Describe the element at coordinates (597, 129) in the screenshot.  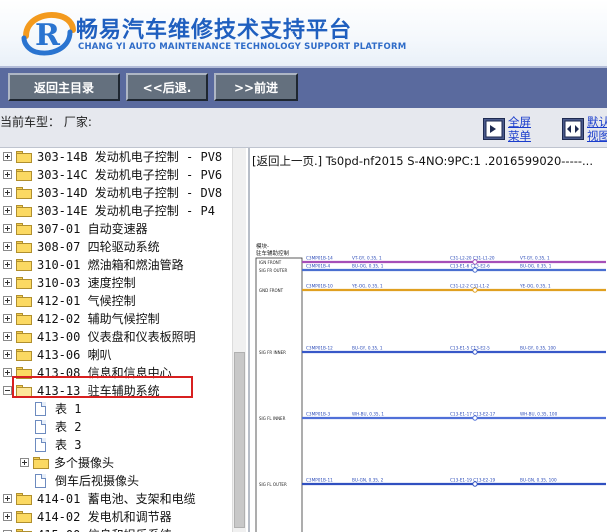
I see `default-view-link: 默认 视图` at that location.